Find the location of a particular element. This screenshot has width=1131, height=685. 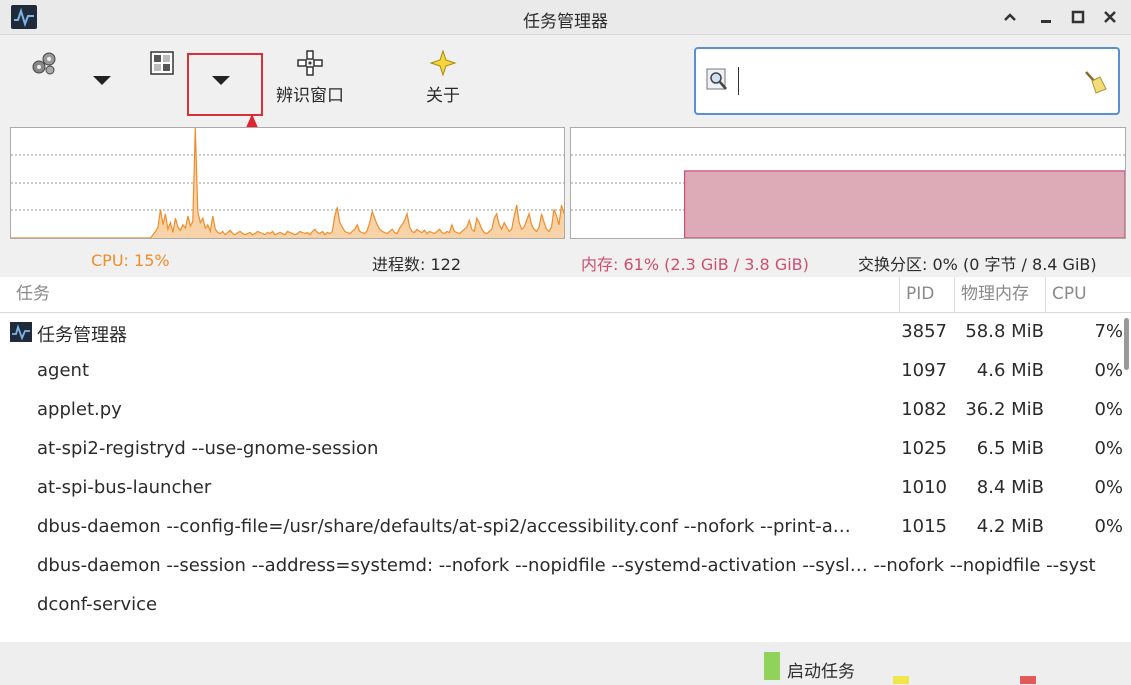

column-header-pid: PID is located at coordinates (927, 294).